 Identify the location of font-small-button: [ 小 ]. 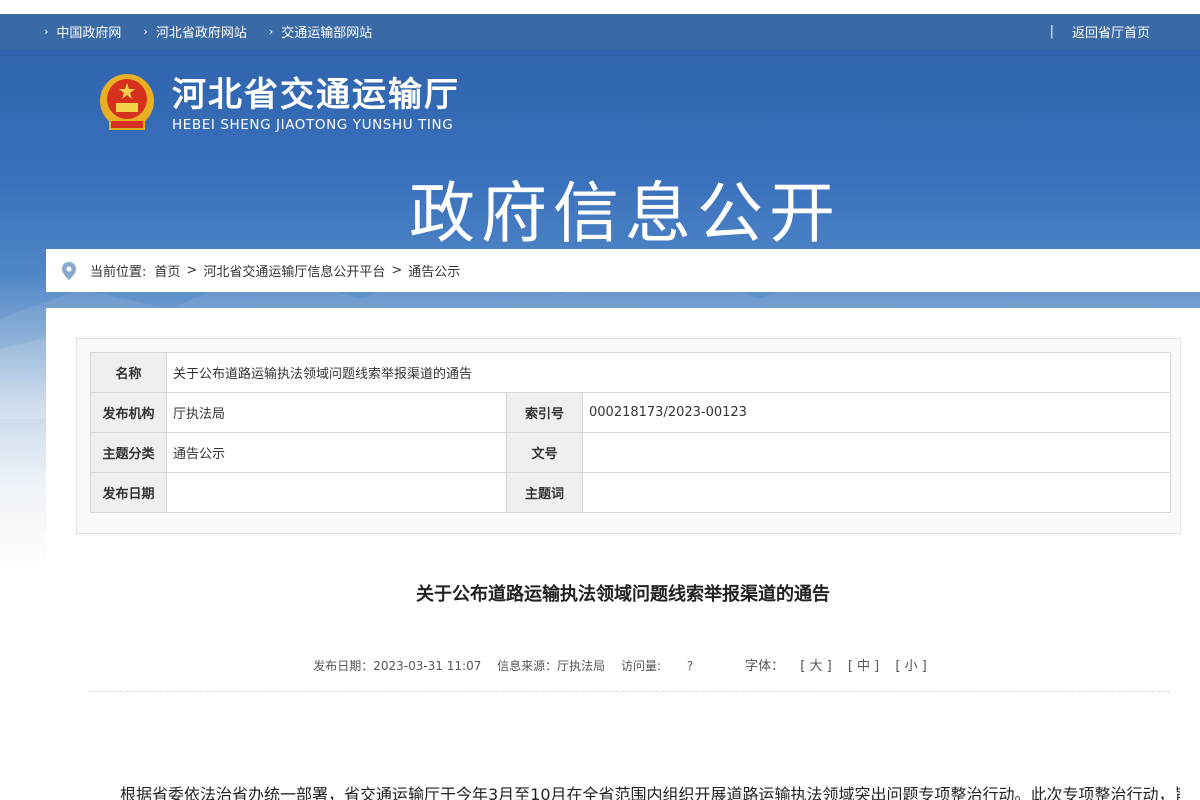
(910, 666).